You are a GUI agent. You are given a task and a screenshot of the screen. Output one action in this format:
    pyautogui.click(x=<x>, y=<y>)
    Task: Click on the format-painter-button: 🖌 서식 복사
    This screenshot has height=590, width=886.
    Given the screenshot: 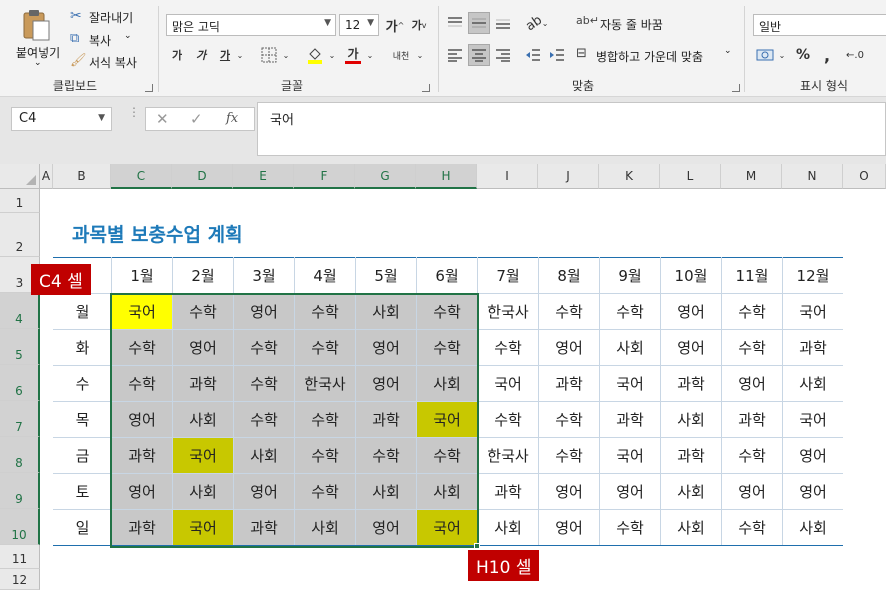 What is the action you would take?
    pyautogui.click(x=110, y=63)
    